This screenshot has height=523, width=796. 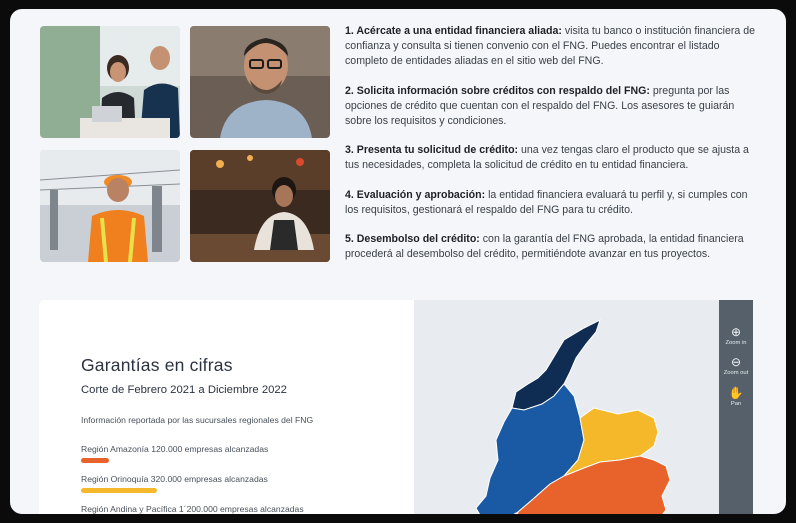 What do you see at coordinates (736, 393) in the screenshot?
I see `pan-hand-icon: ✋` at bounding box center [736, 393].